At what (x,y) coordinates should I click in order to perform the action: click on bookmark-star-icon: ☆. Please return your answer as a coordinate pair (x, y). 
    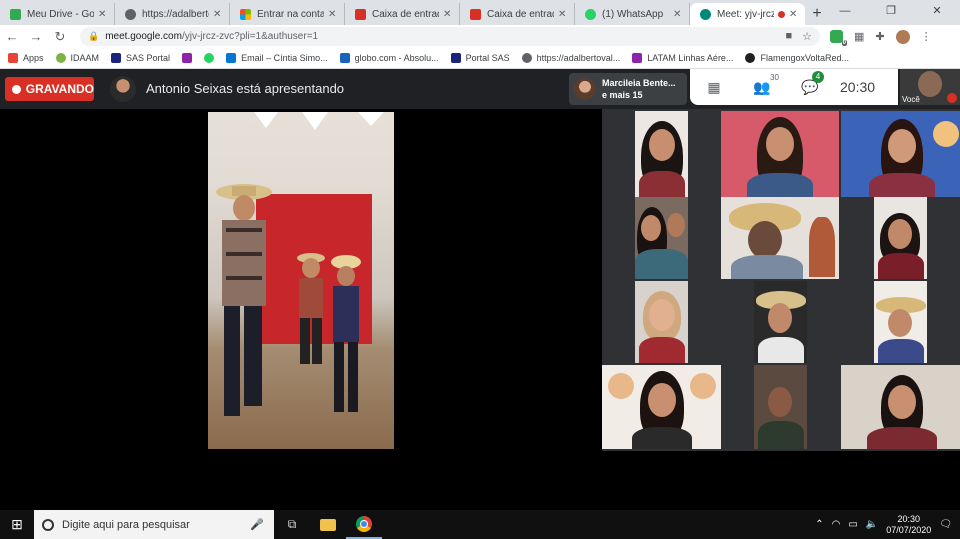
    Looking at the image, I should click on (807, 36).